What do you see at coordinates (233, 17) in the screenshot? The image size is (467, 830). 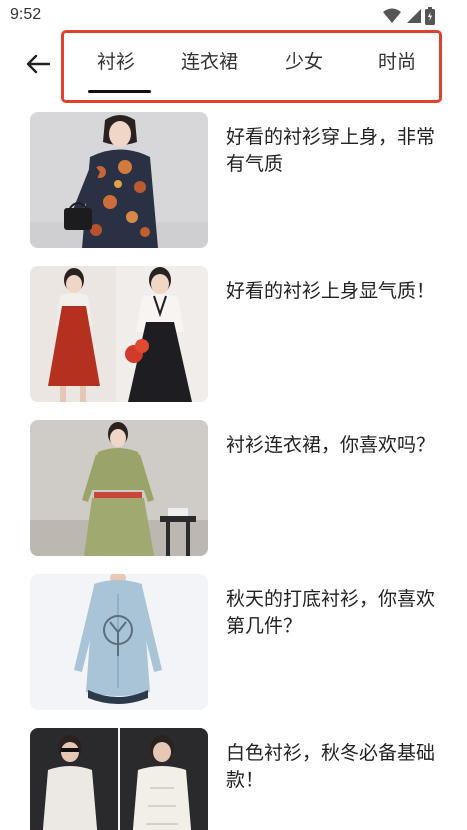 I see `status-bar: 9:52` at bounding box center [233, 17].